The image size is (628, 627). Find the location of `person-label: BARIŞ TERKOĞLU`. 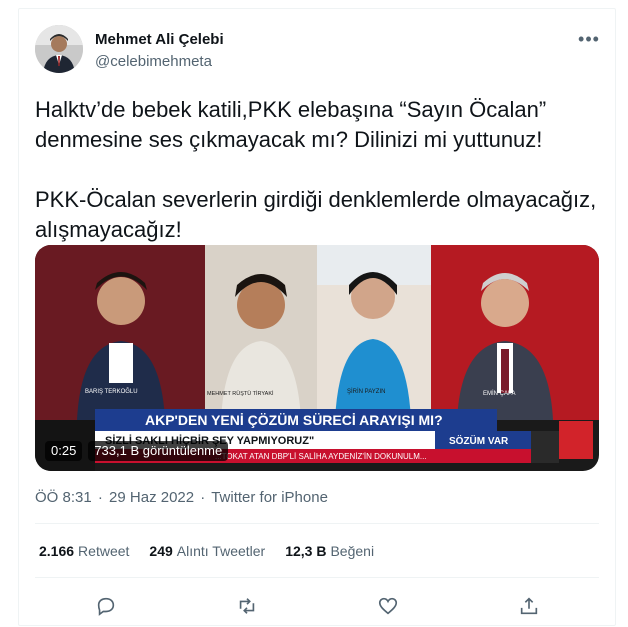

person-label: BARIŞ TERKOĞLU is located at coordinates (111, 391).